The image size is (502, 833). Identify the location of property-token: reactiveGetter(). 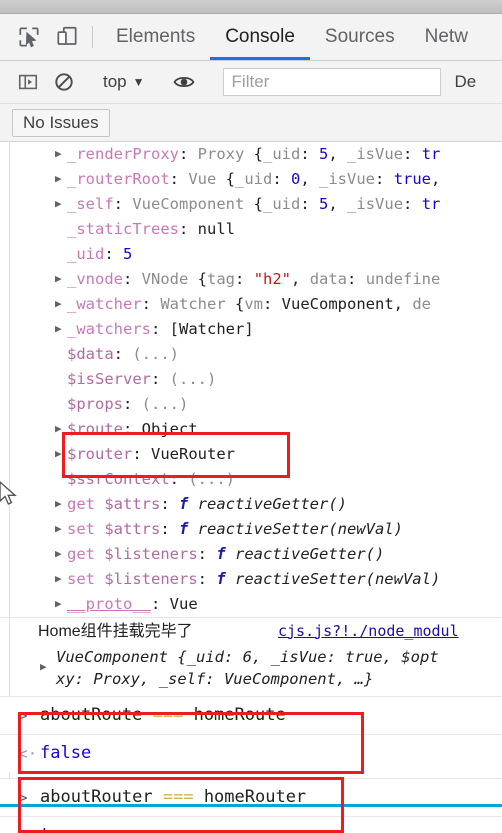
(310, 554).